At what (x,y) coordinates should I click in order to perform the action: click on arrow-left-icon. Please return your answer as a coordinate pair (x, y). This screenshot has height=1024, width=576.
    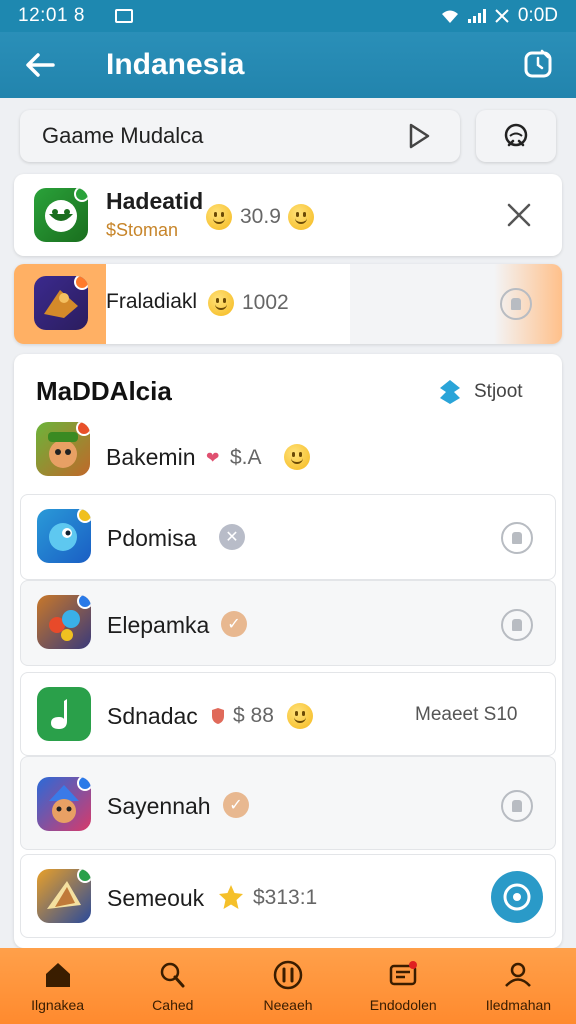
    Looking at the image, I should click on (40, 65).